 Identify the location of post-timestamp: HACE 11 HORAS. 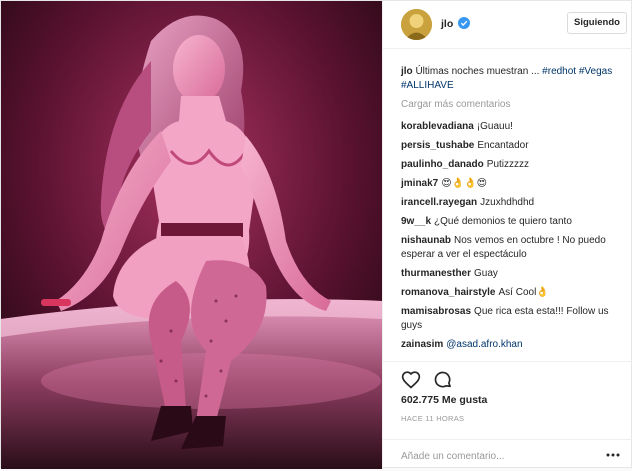
(432, 418).